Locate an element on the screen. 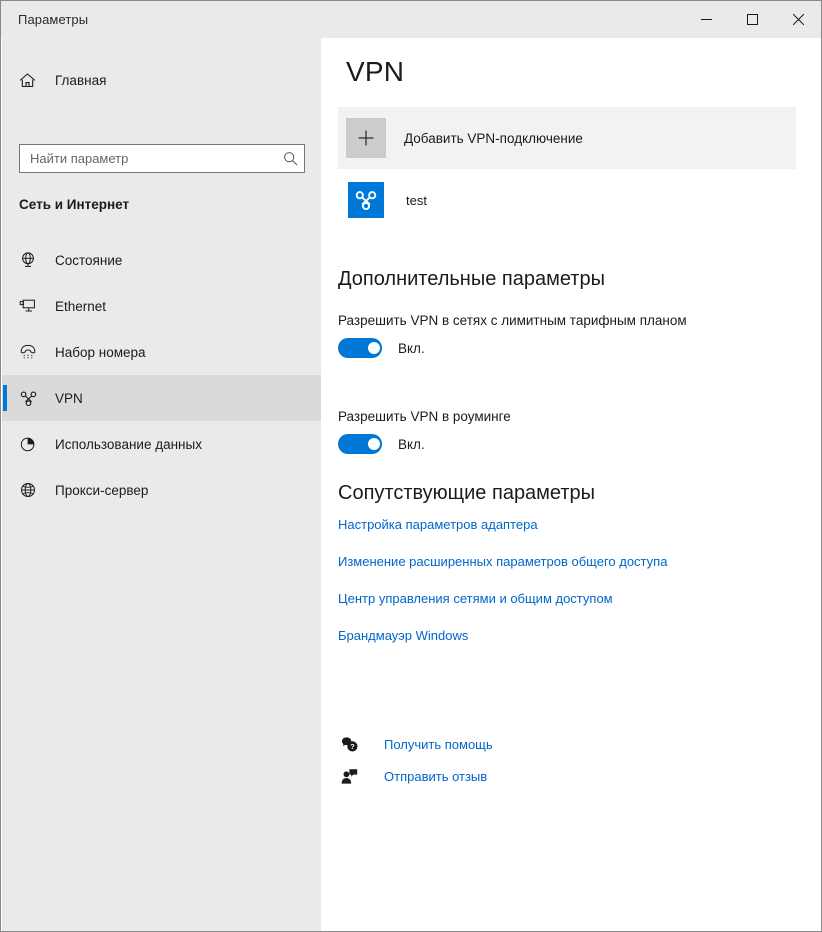  toggle-roaming-caption: Разрешить VPN в роуминге is located at coordinates (424, 416).